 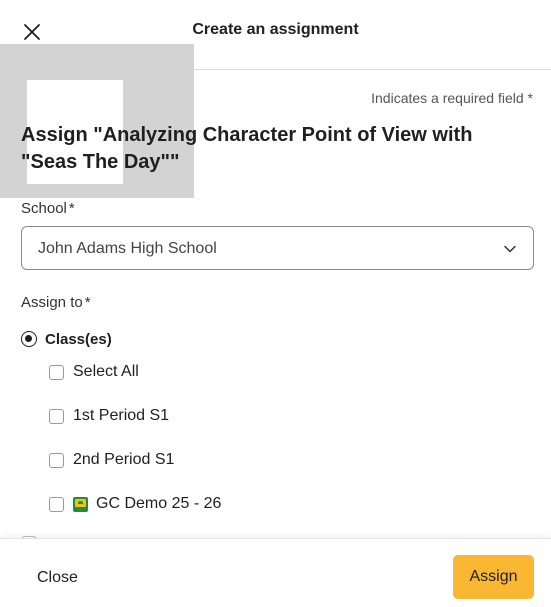 What do you see at coordinates (80, 504) in the screenshot?
I see `google-classroom-icon` at bounding box center [80, 504].